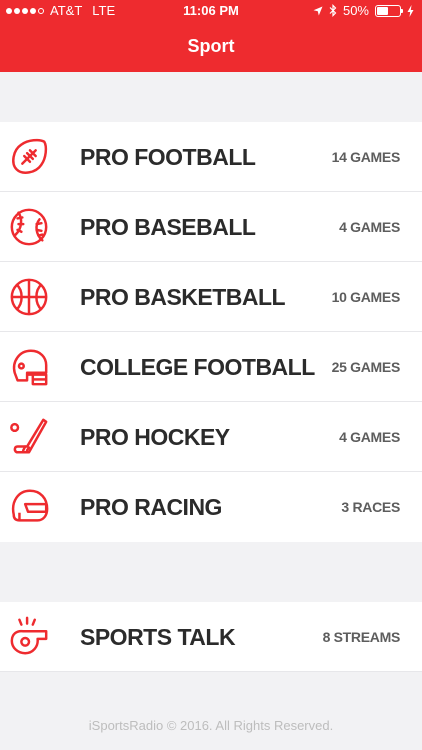 This screenshot has height=750, width=422. What do you see at coordinates (370, 507) in the screenshot?
I see `sport-count: 3 RACES` at bounding box center [370, 507].